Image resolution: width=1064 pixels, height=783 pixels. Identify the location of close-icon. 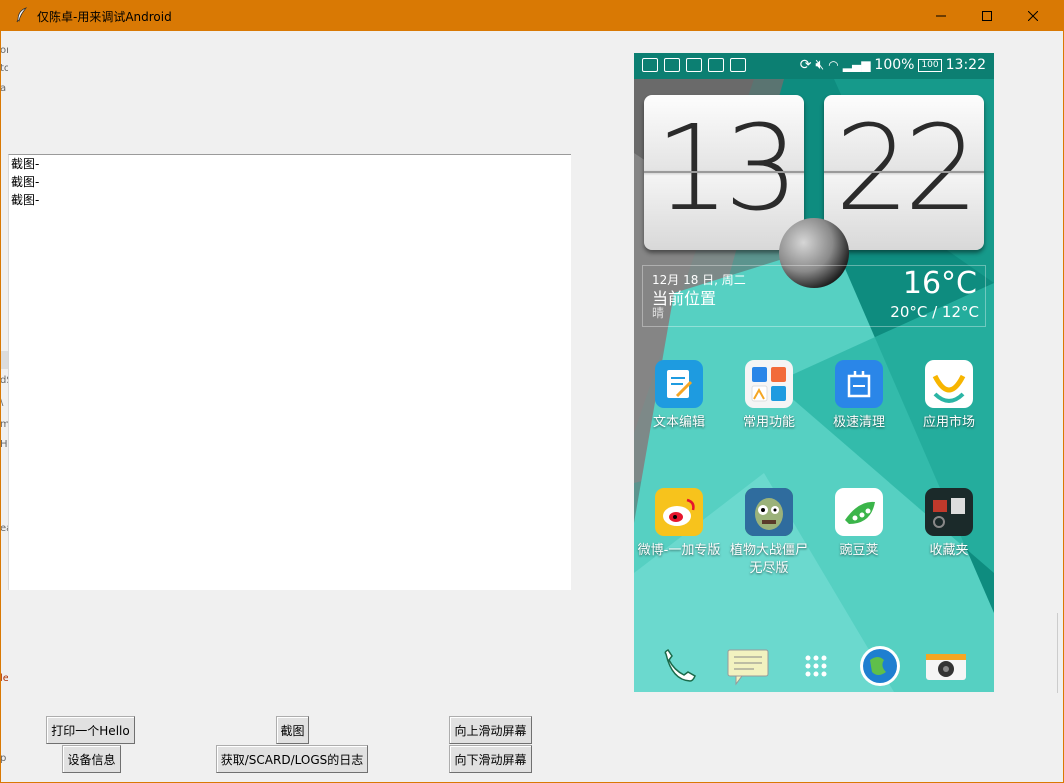
(1033, 15).